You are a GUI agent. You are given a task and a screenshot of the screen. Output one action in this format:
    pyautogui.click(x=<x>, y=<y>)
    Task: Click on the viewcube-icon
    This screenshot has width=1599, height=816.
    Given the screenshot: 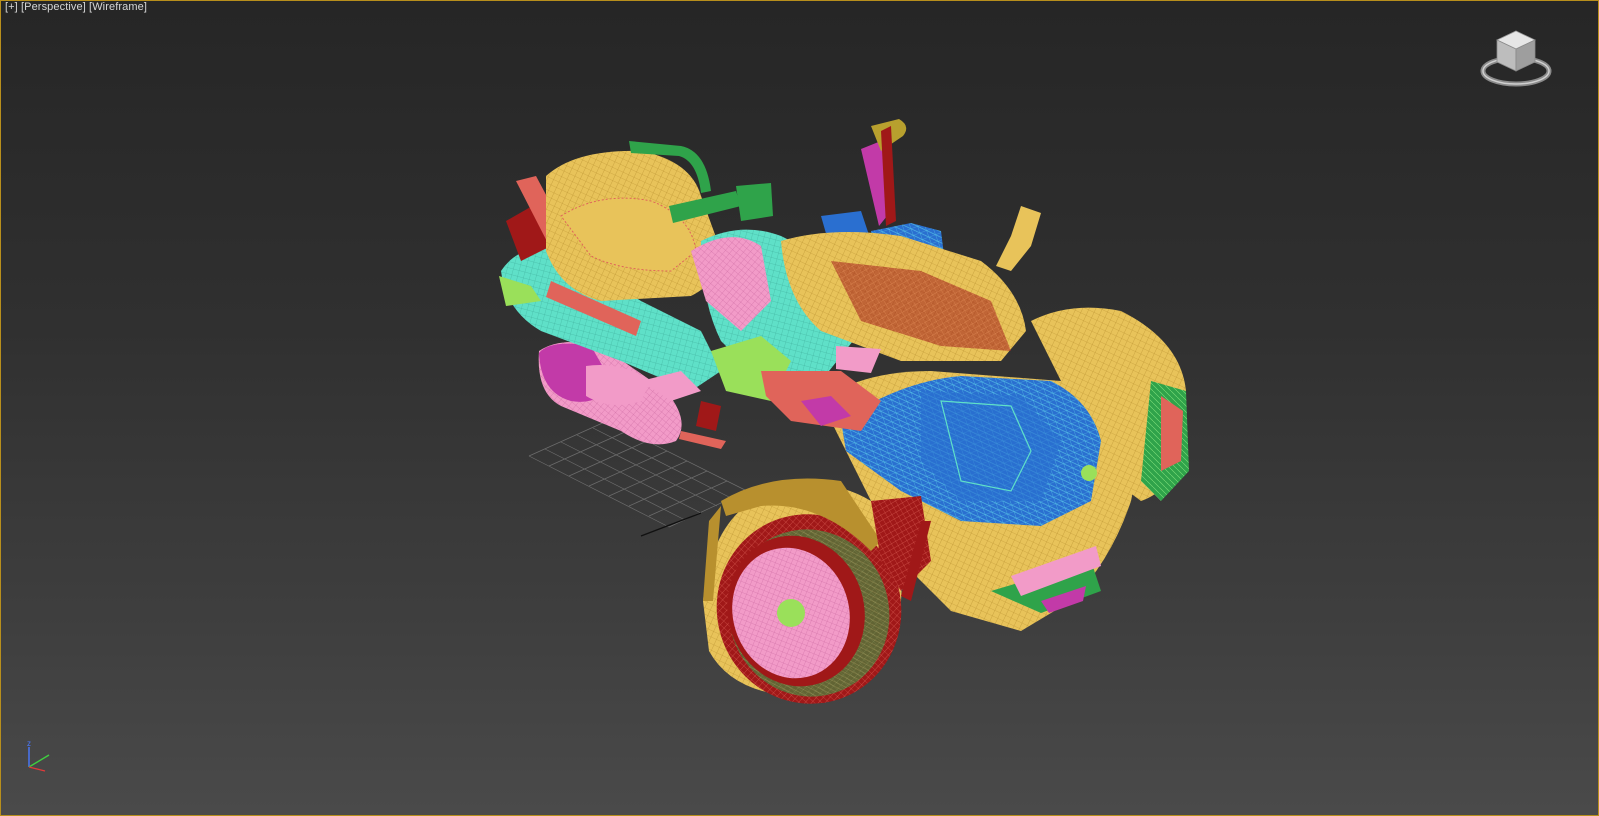 What is the action you would take?
    pyautogui.click(x=1516, y=59)
    